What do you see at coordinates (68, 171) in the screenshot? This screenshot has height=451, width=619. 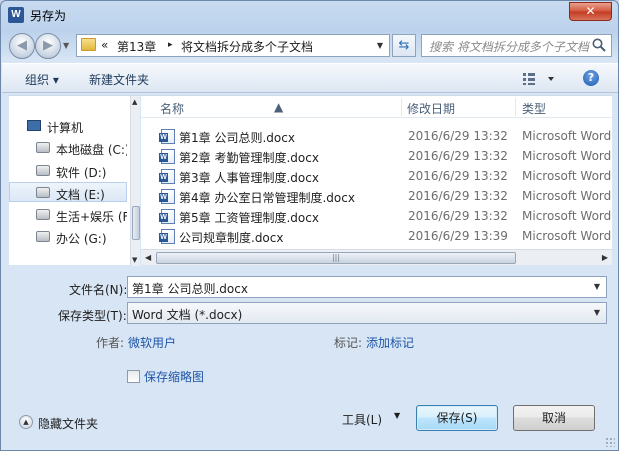 I see `nav-item-drive-d: 软件 (D:)` at bounding box center [68, 171].